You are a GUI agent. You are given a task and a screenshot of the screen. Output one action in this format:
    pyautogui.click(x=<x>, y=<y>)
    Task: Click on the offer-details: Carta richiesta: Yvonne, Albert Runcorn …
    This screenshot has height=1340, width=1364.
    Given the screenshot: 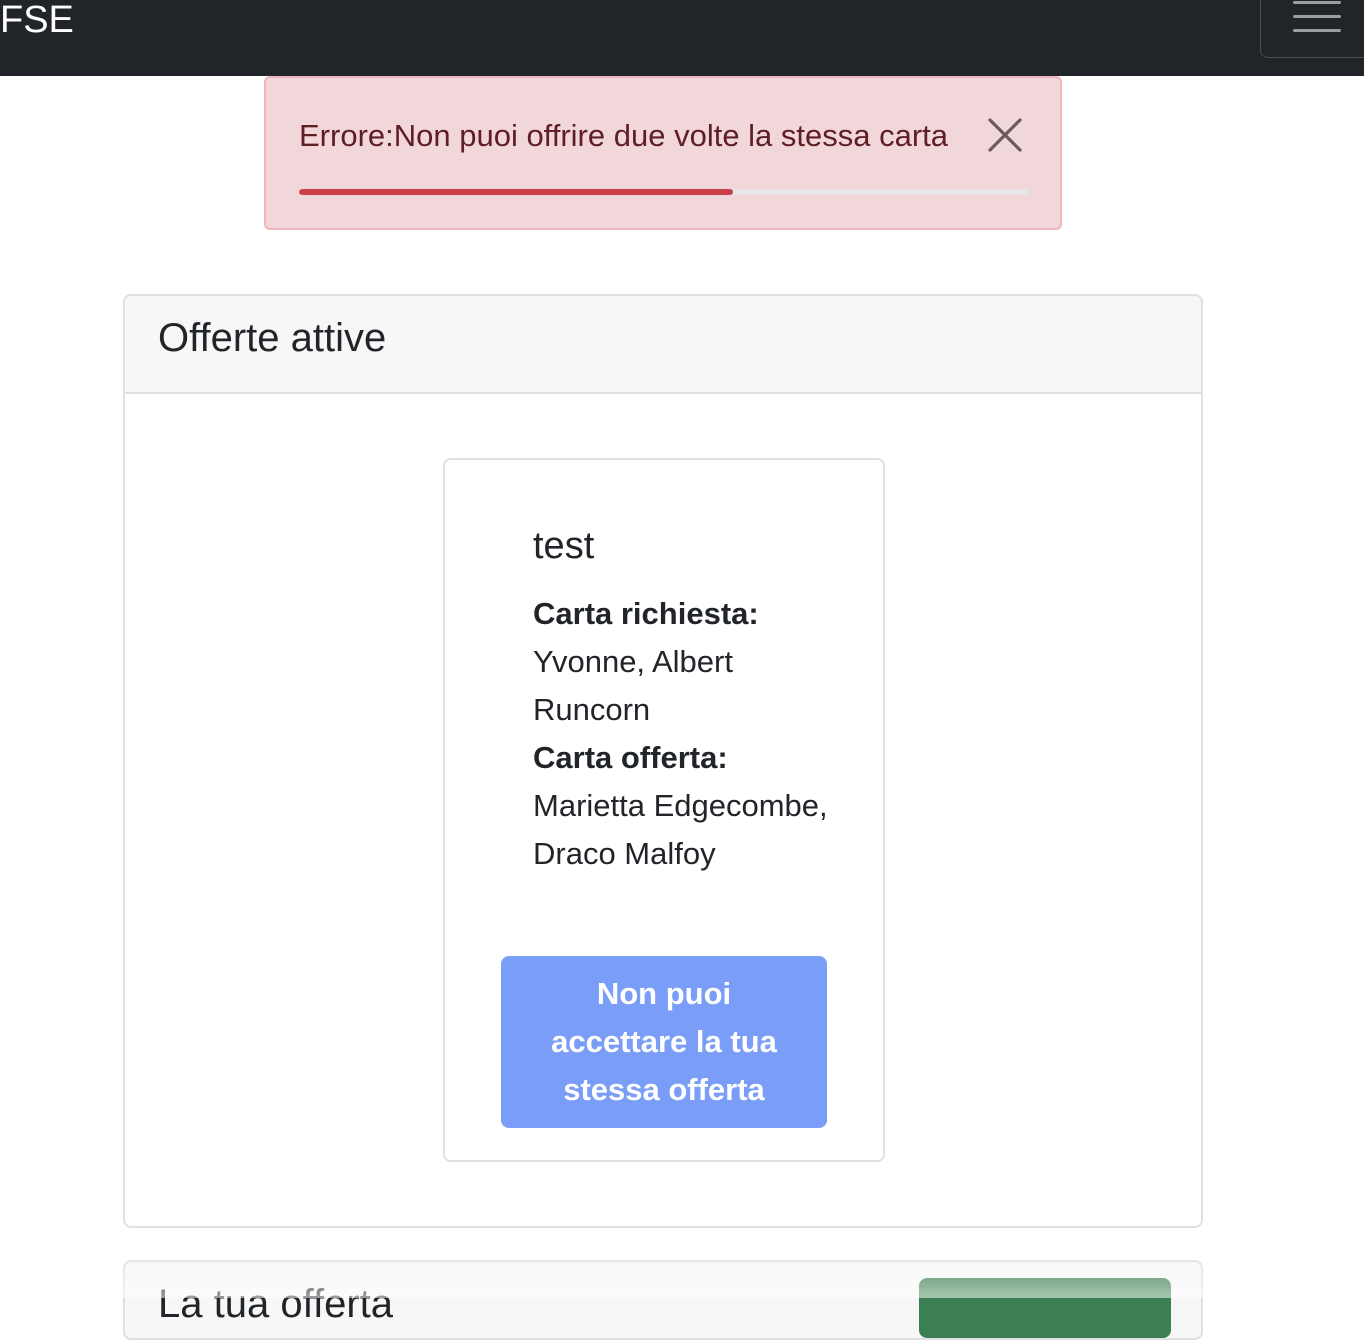 What is the action you would take?
    pyautogui.click(x=683, y=734)
    